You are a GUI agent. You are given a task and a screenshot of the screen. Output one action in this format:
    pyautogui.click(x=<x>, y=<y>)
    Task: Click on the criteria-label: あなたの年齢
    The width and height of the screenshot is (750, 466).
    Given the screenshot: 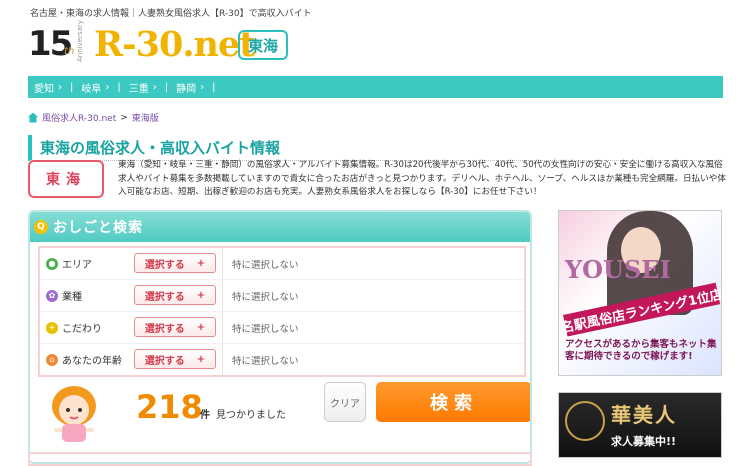 What is the action you would take?
    pyautogui.click(x=92, y=361)
    